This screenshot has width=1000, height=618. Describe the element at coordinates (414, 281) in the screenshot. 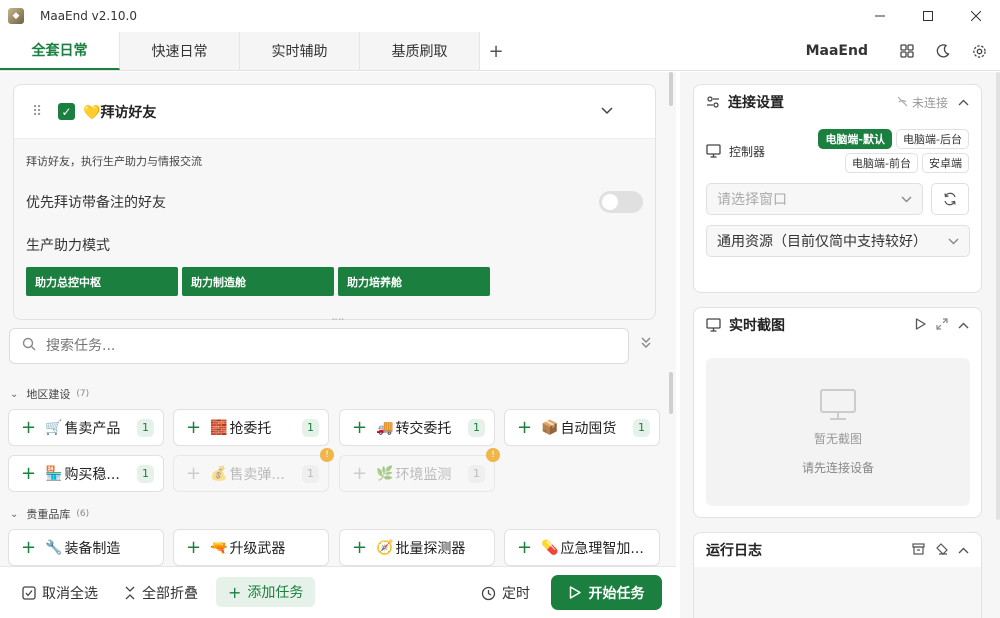

I see `mode-button-cultivation: 助力培养舱` at that location.